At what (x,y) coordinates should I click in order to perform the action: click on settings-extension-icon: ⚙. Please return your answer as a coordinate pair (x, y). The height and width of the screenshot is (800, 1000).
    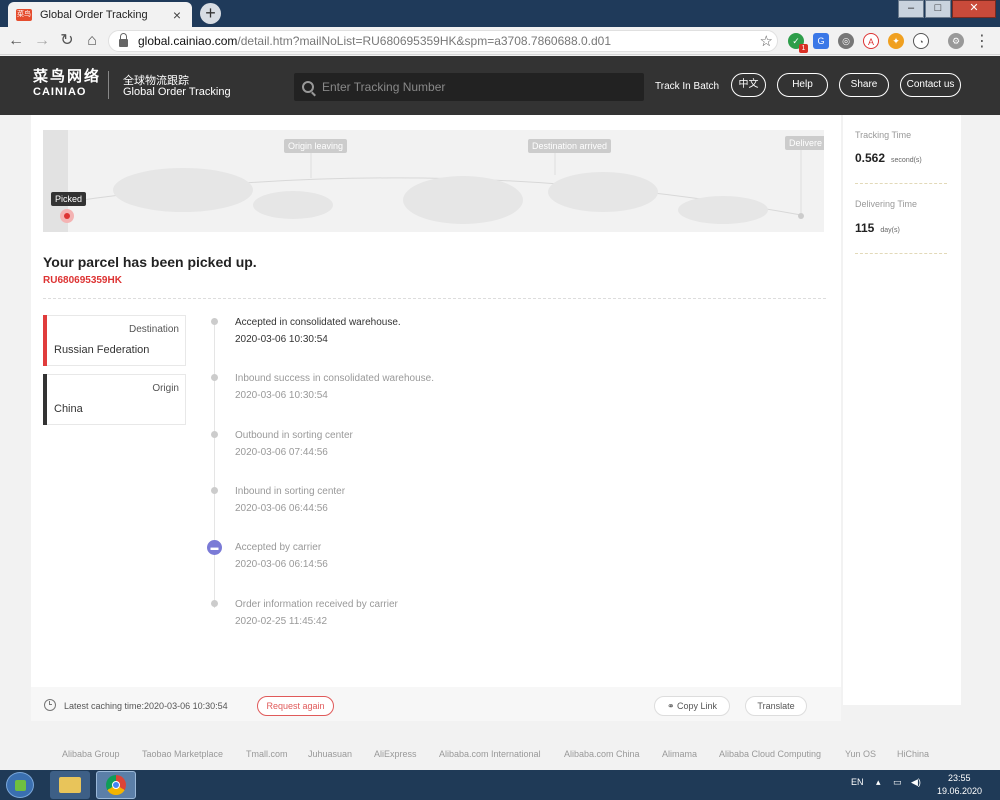
    Looking at the image, I should click on (956, 41).